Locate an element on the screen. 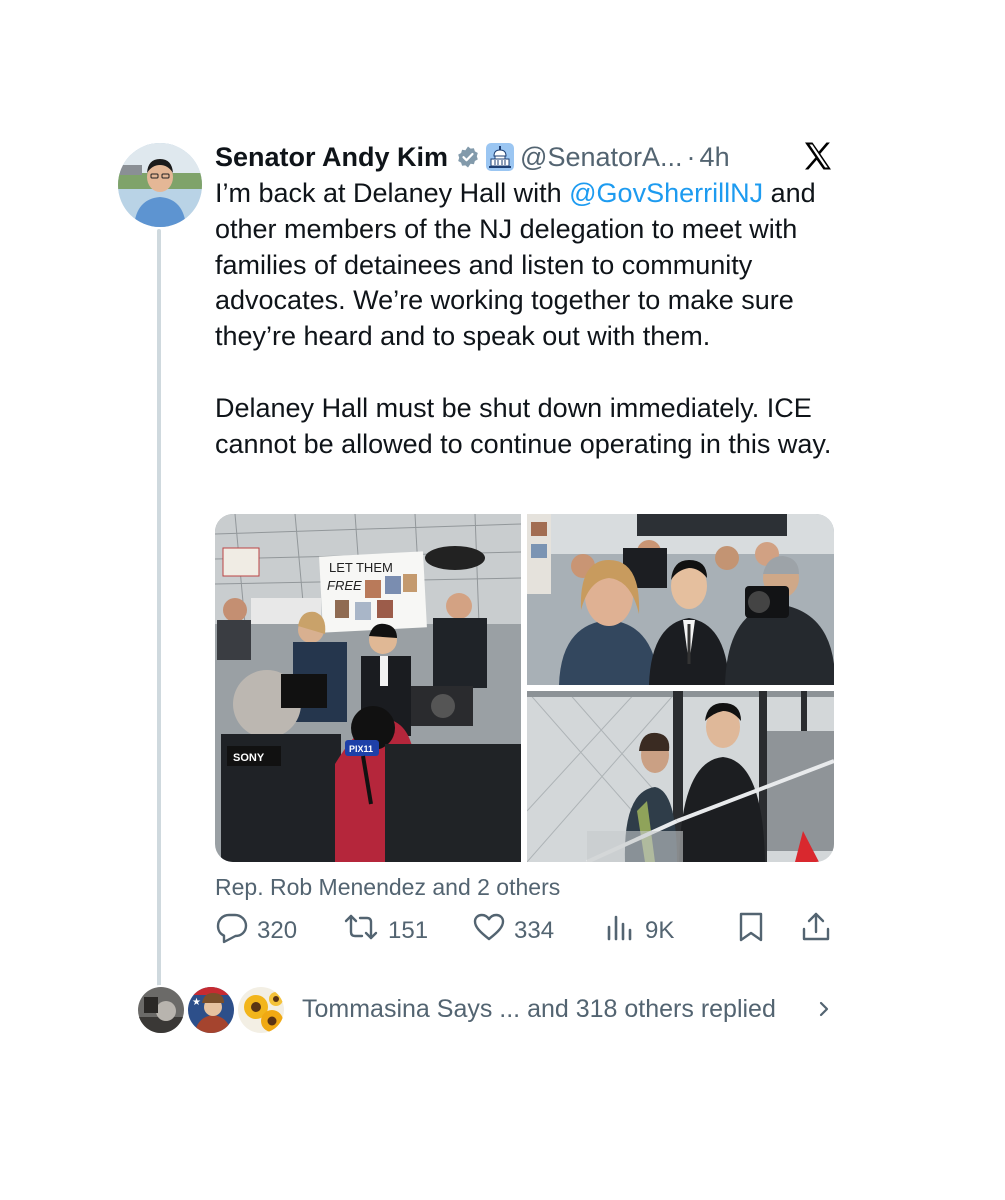  svg-text: LET THEM is located at coordinates (361, 567).